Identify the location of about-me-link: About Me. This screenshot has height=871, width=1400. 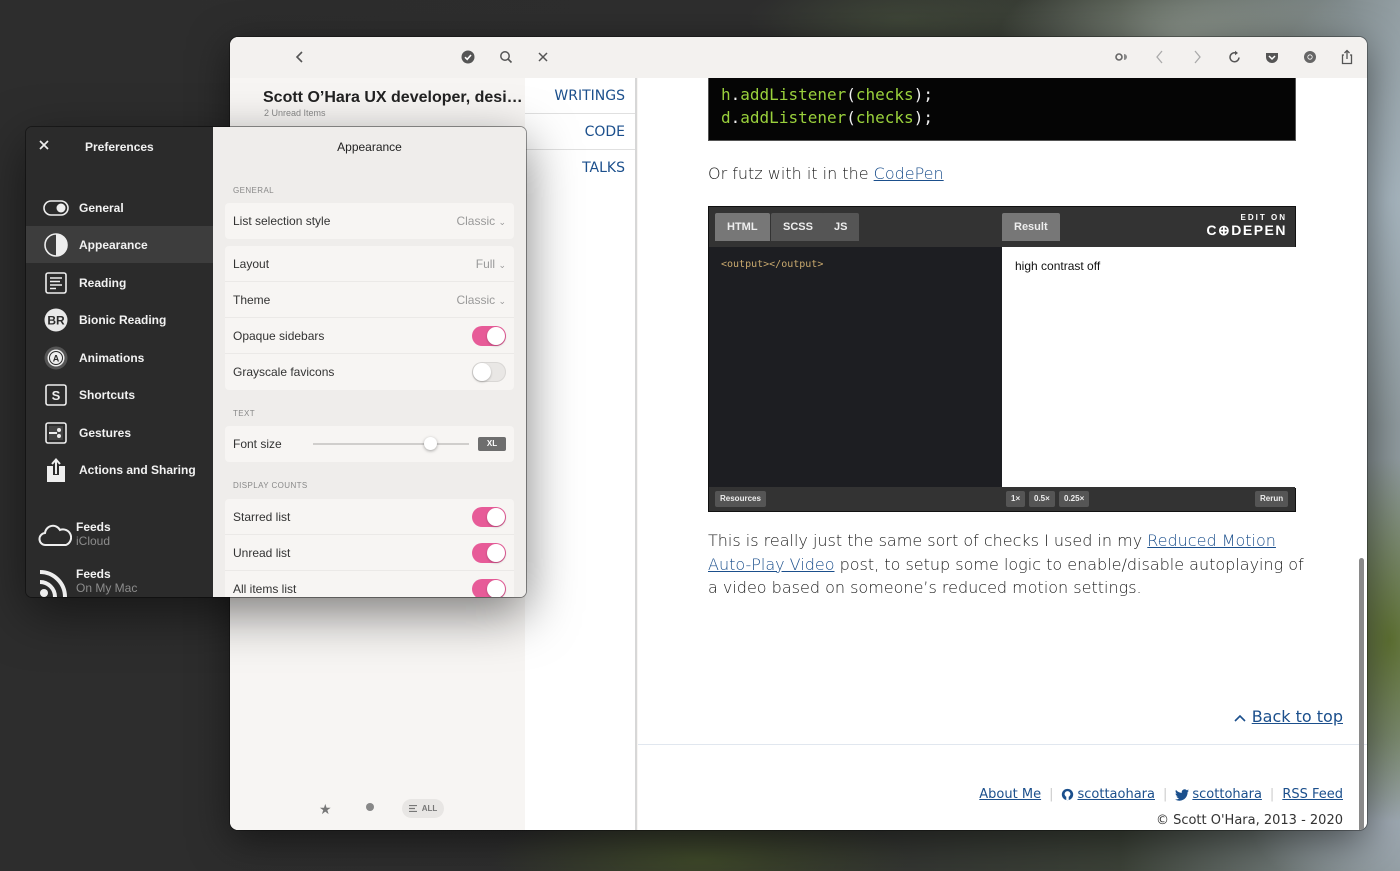
(1010, 794).